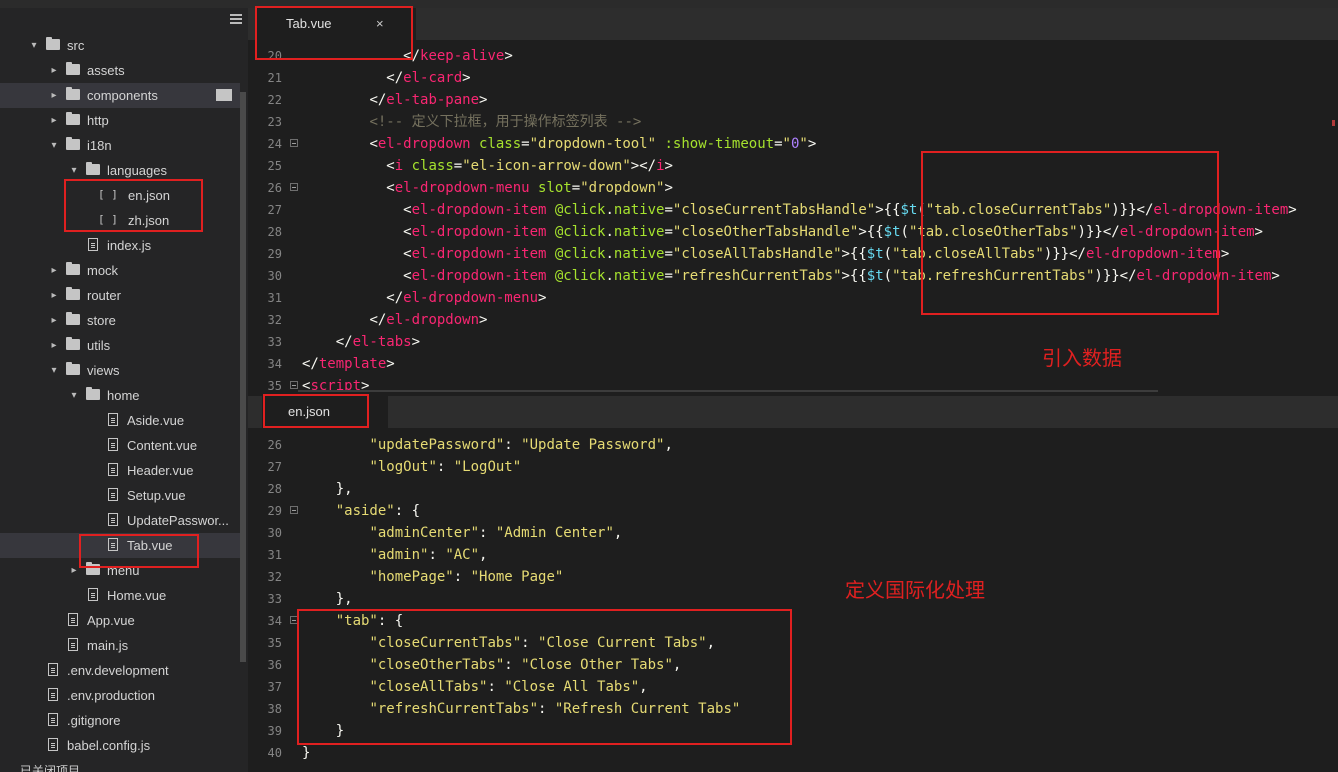 The width and height of the screenshot is (1338, 772). Describe the element at coordinates (274, 665) in the screenshot. I see `line-number: 36` at that location.